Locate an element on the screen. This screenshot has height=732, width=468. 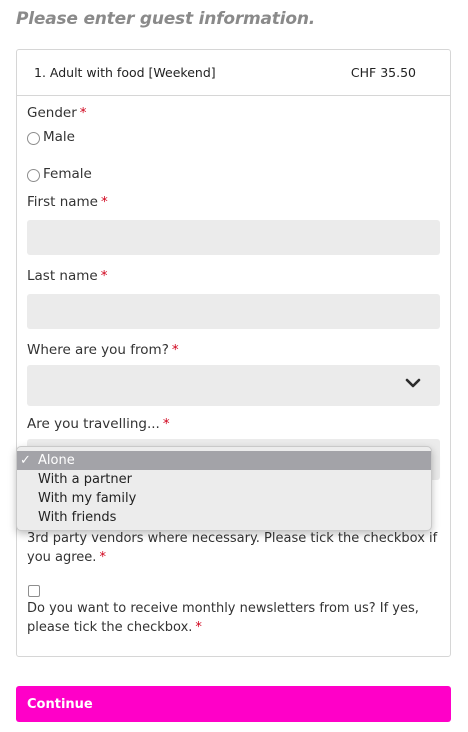
travelling-option-partner: With a partner is located at coordinates (224, 479).